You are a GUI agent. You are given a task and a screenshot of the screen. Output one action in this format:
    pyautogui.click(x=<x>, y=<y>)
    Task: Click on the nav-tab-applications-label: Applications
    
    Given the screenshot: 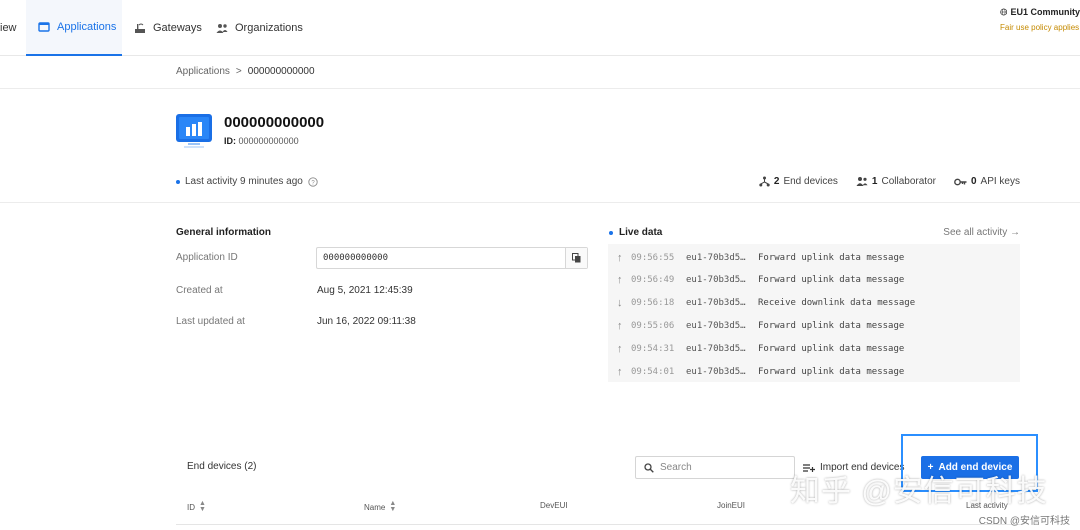 What is the action you would take?
    pyautogui.click(x=87, y=27)
    